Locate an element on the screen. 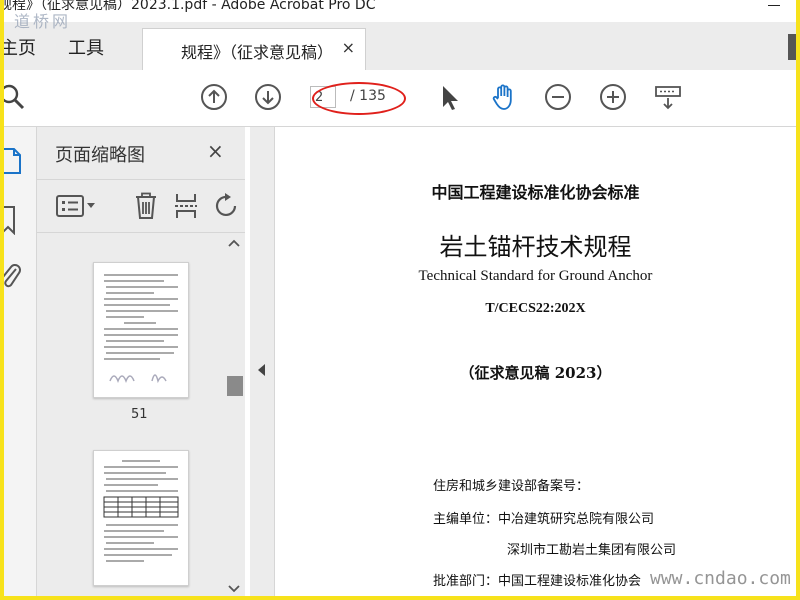 The width and height of the screenshot is (800, 600). document-title: 岩土锚杆技术规程 is located at coordinates (535, 247).